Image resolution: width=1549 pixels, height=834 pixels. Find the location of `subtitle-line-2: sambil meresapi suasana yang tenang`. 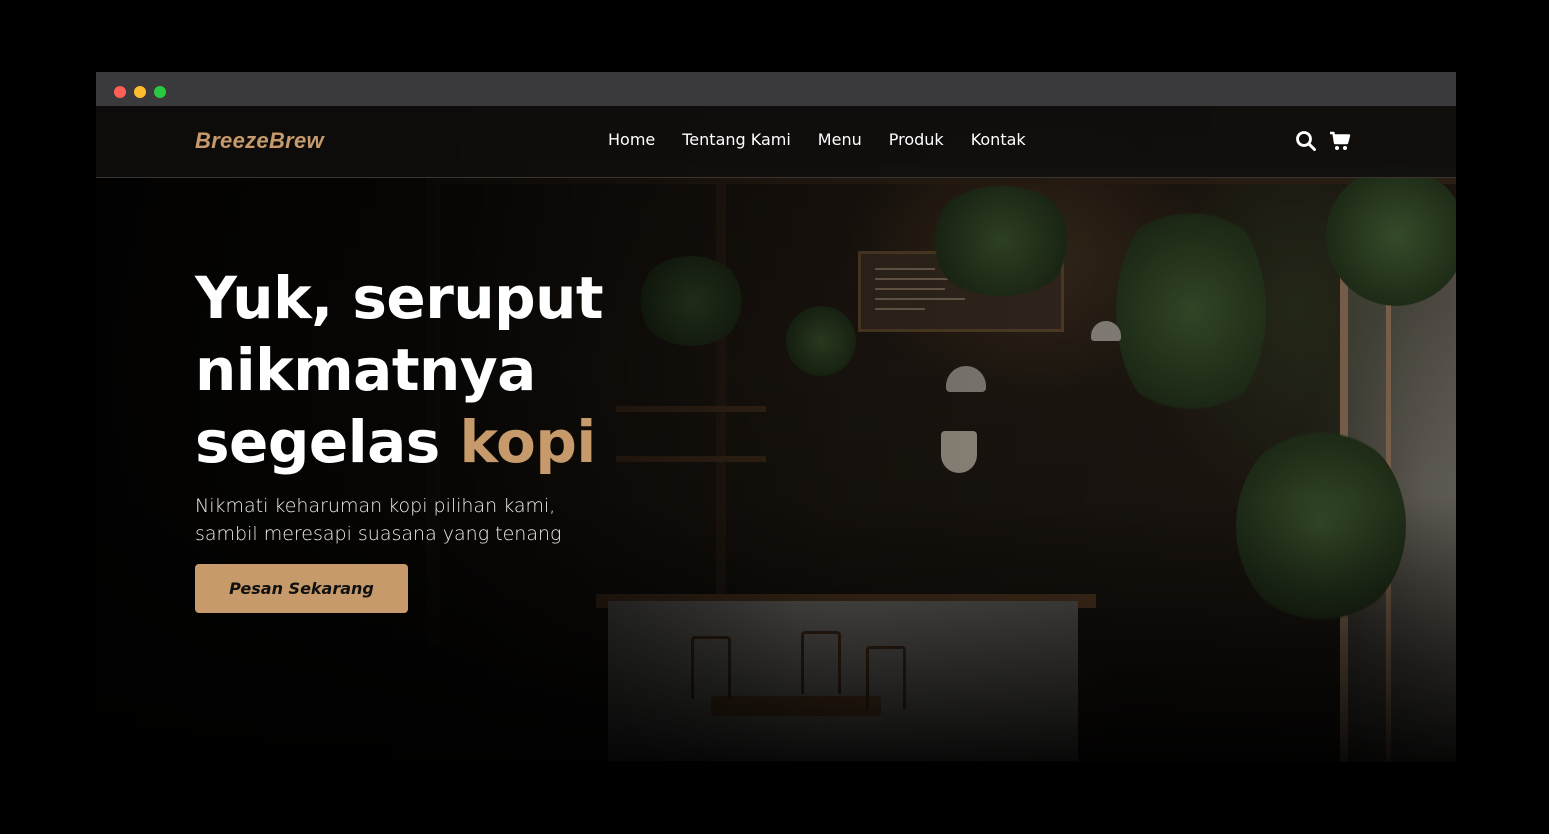

subtitle-line-2: sambil meresapi suasana yang tenang is located at coordinates (378, 534).